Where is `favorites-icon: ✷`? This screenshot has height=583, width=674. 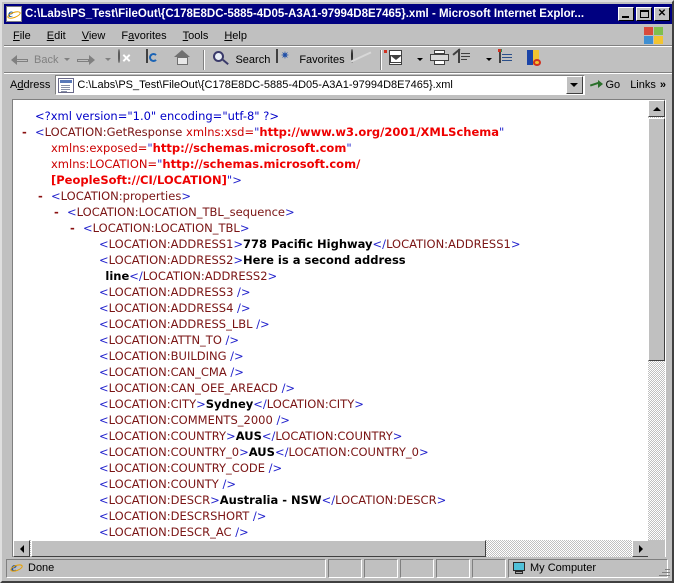
favorites-icon: ✷ is located at coordinates (286, 59).